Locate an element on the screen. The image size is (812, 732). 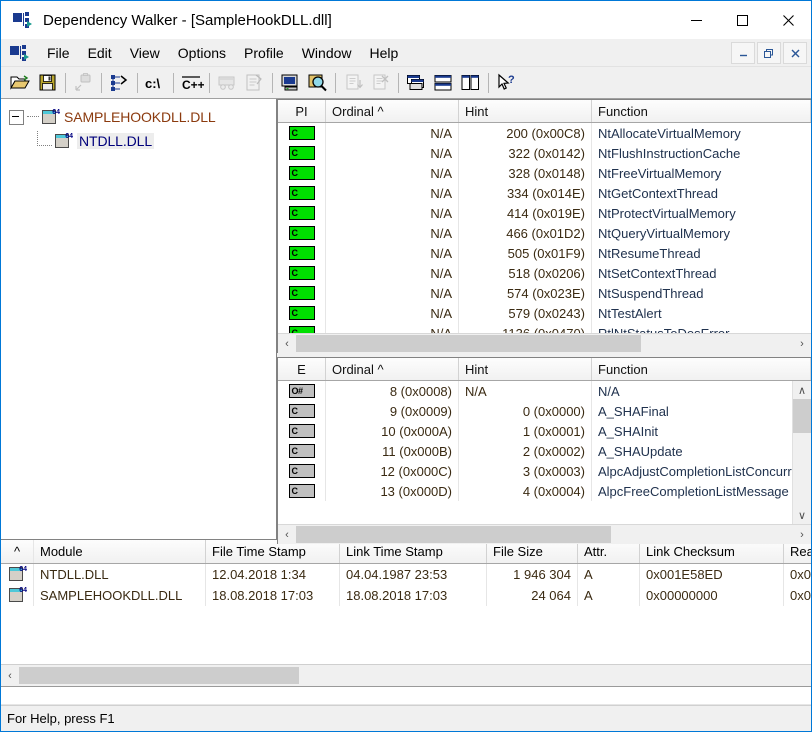
view-full-paths-icon is located at coordinates (83, 82).